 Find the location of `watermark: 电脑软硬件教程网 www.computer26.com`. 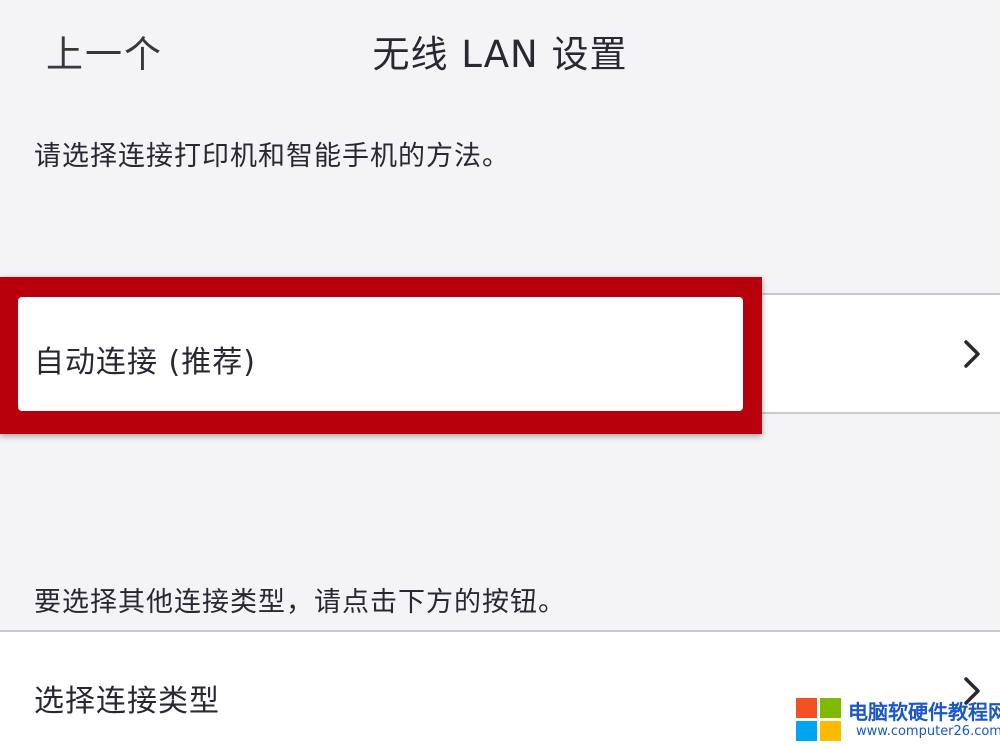

watermark: 电脑软硬件教程网 www.computer26.com is located at coordinates (898, 720).